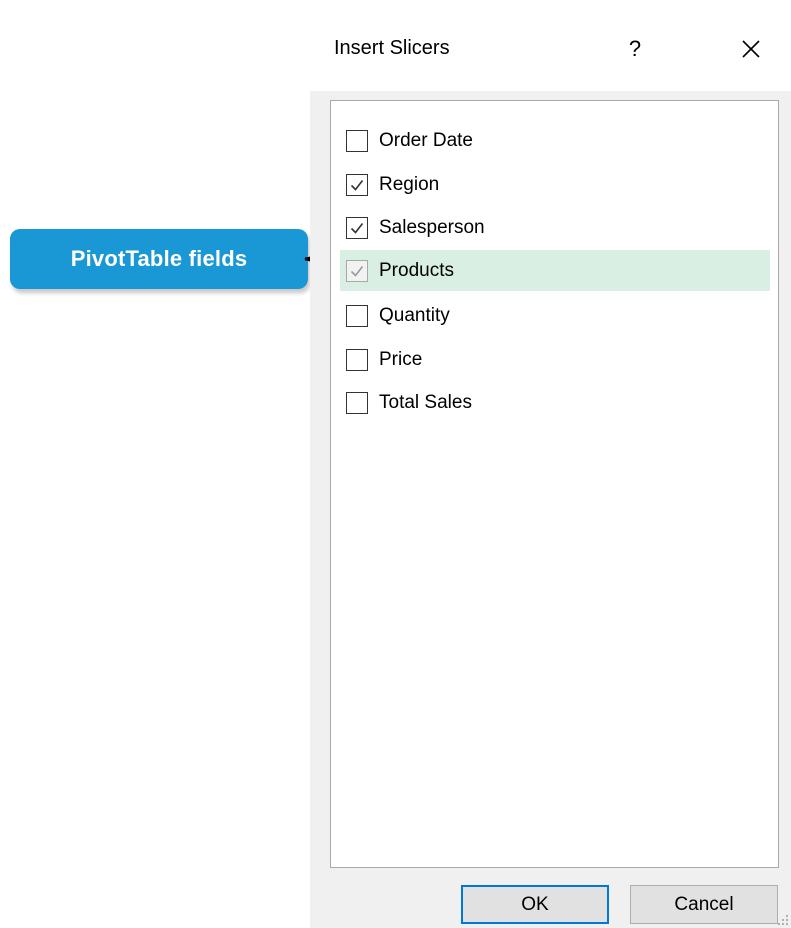  What do you see at coordinates (401, 359) in the screenshot?
I see `field-label: Price` at bounding box center [401, 359].